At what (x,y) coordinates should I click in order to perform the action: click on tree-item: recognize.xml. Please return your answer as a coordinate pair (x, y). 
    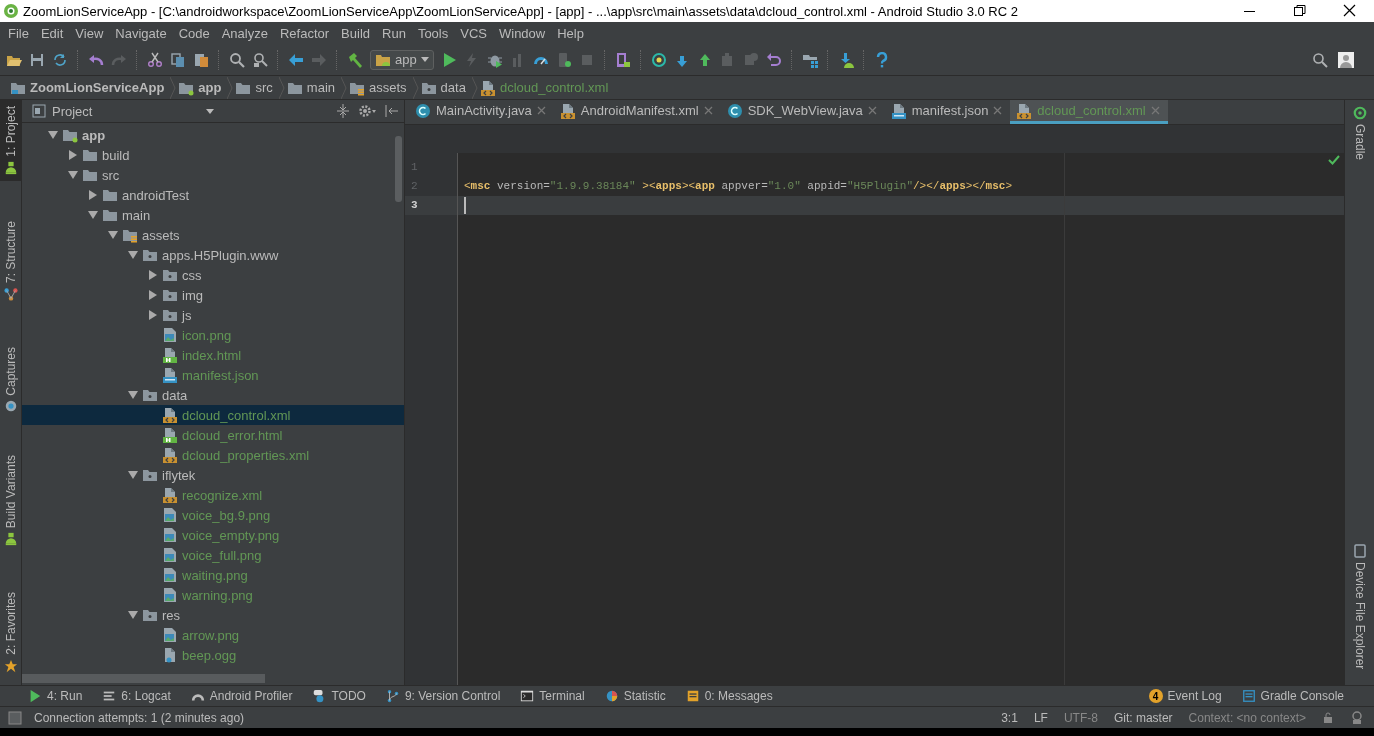
    Looking at the image, I should click on (213, 495).